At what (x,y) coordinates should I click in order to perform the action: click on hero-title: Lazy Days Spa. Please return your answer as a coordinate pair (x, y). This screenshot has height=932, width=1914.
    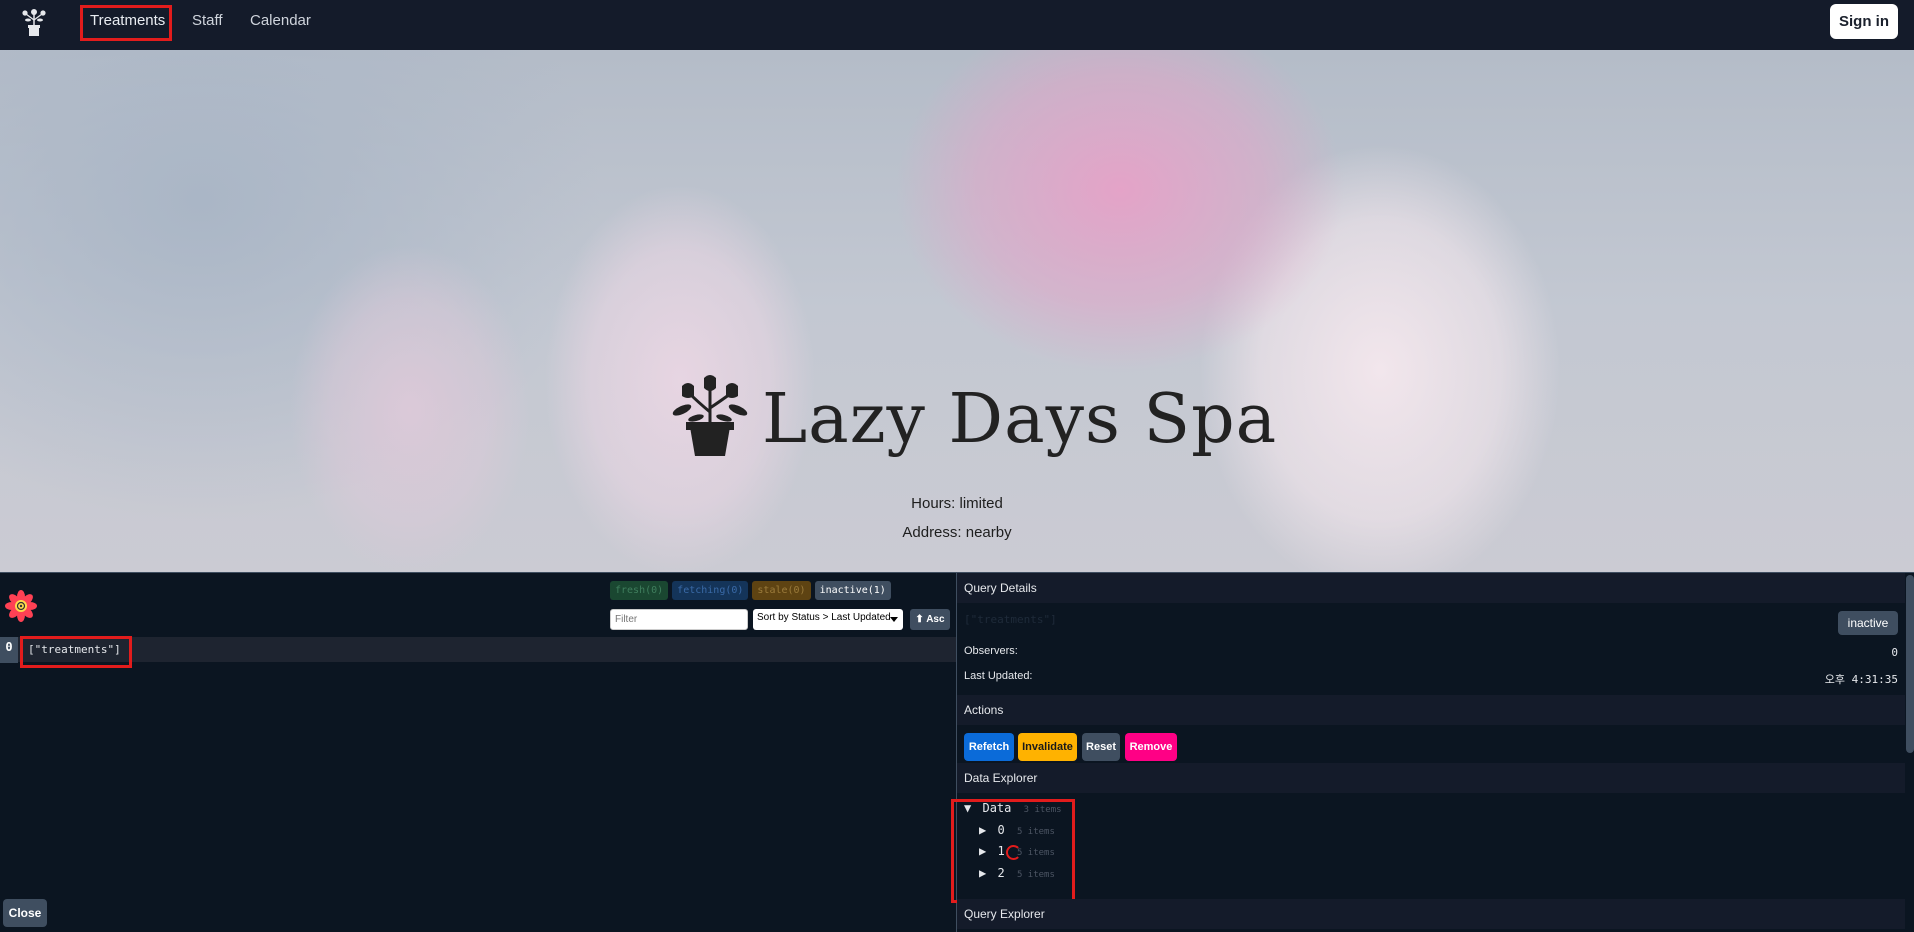
    Looking at the image, I should click on (1020, 419).